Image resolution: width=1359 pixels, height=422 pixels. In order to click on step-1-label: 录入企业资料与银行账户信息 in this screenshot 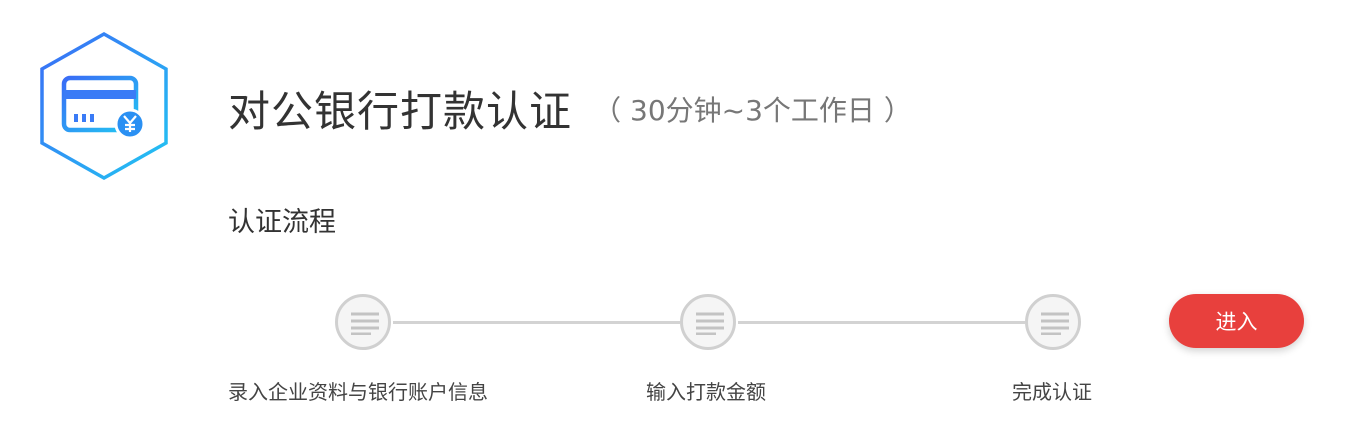, I will do `click(358, 392)`.